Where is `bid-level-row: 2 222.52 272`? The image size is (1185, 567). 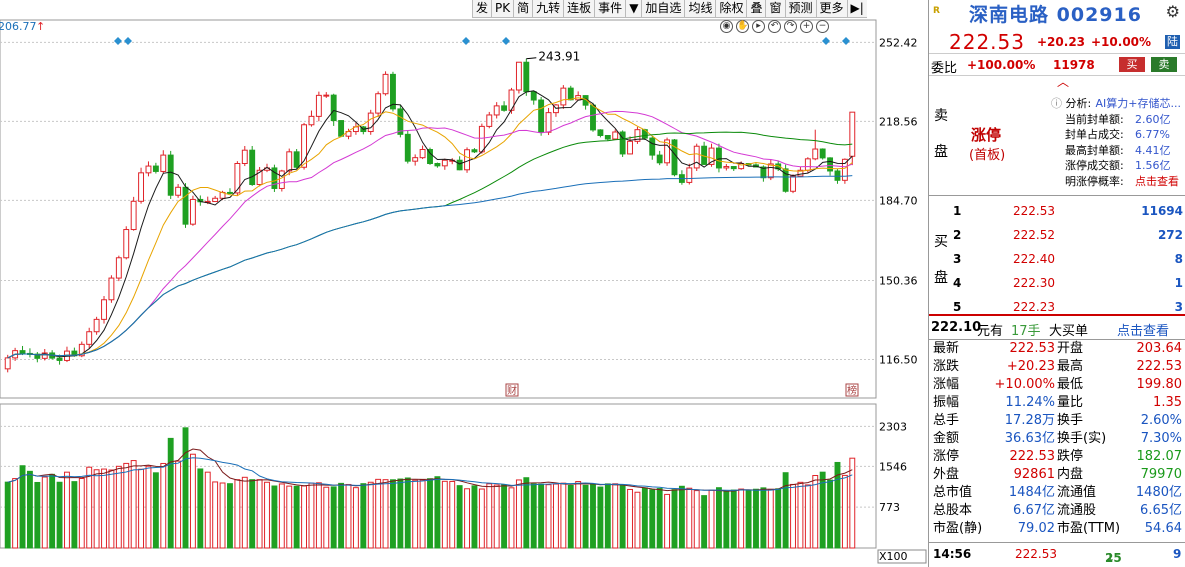 bid-level-row: 2 222.52 272 is located at coordinates (1067, 234).